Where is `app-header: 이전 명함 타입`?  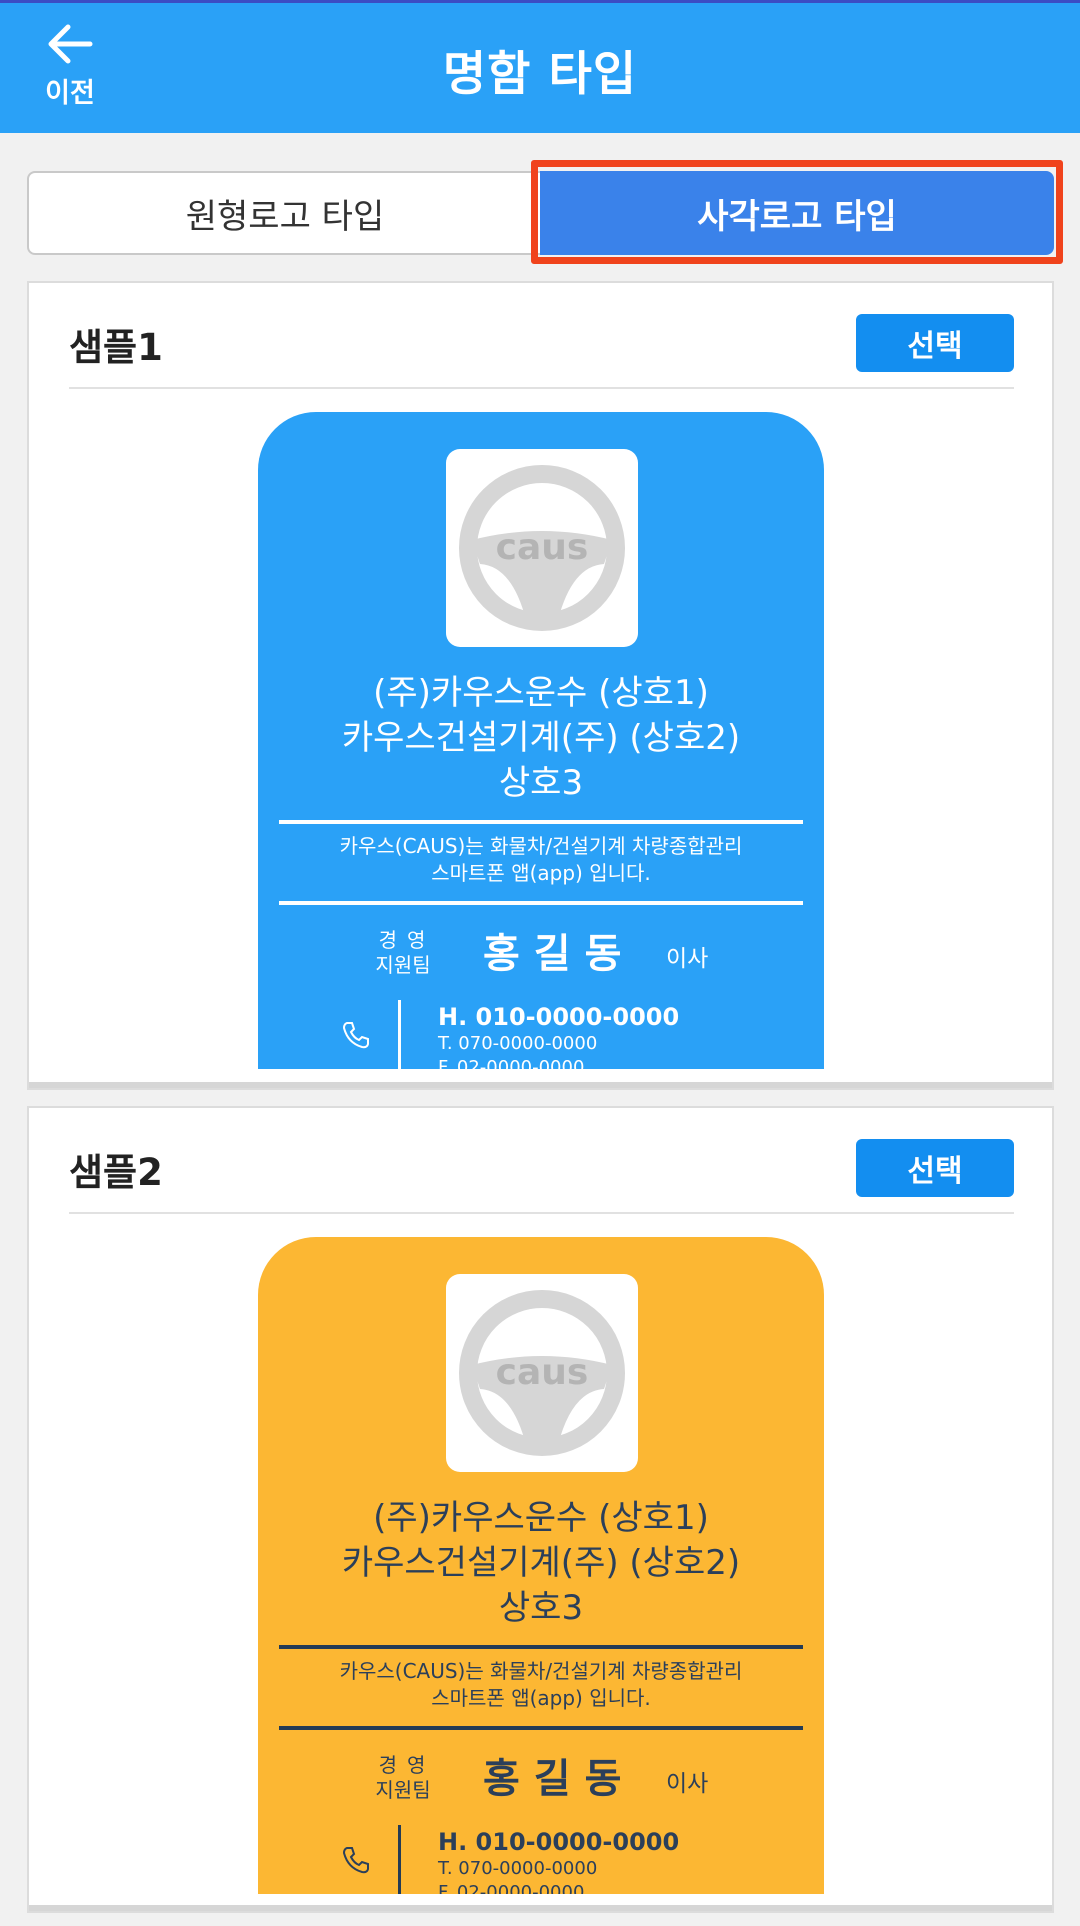 app-header: 이전 명함 타입 is located at coordinates (540, 66).